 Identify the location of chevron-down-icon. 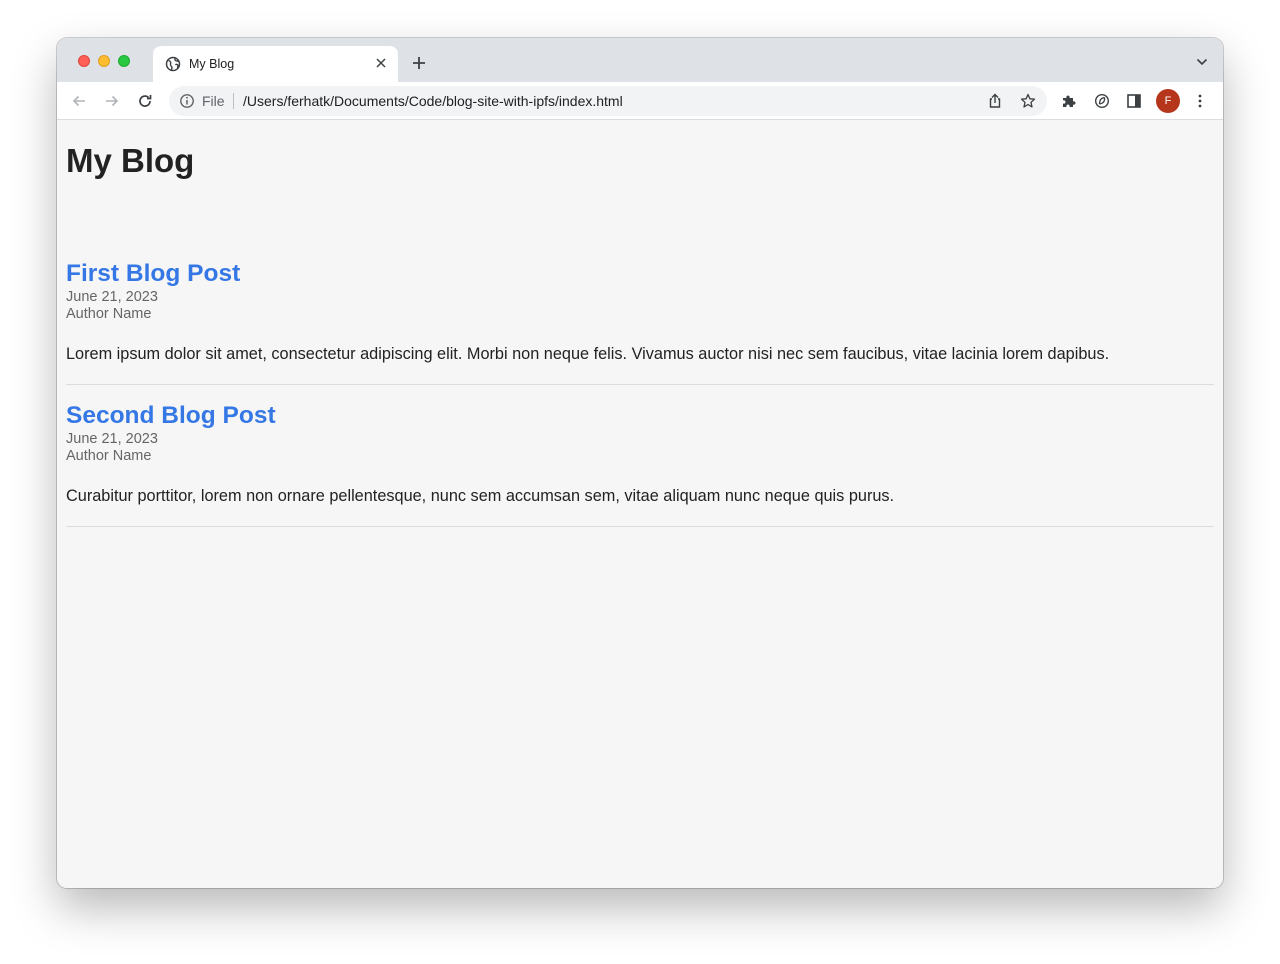
(1202, 62).